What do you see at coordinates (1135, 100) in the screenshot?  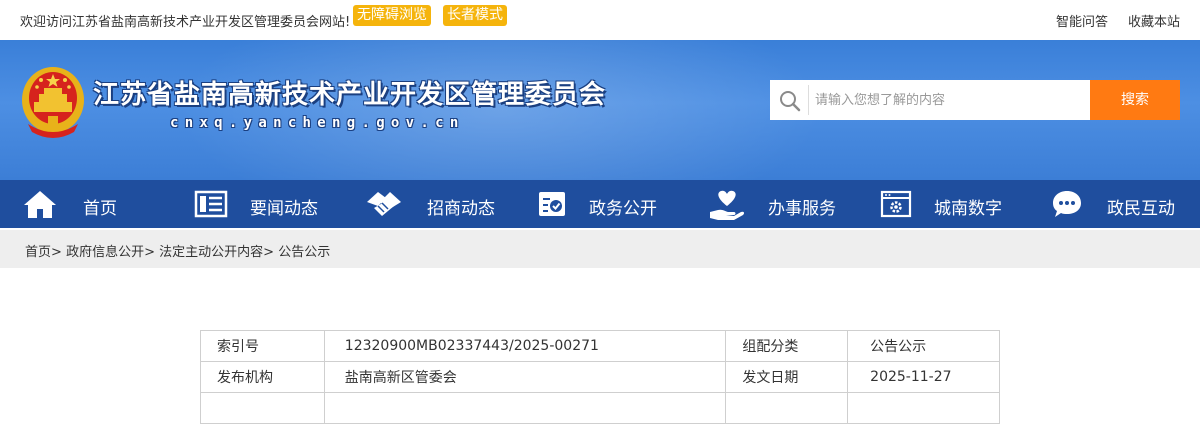 I see `search-button: 搜索` at bounding box center [1135, 100].